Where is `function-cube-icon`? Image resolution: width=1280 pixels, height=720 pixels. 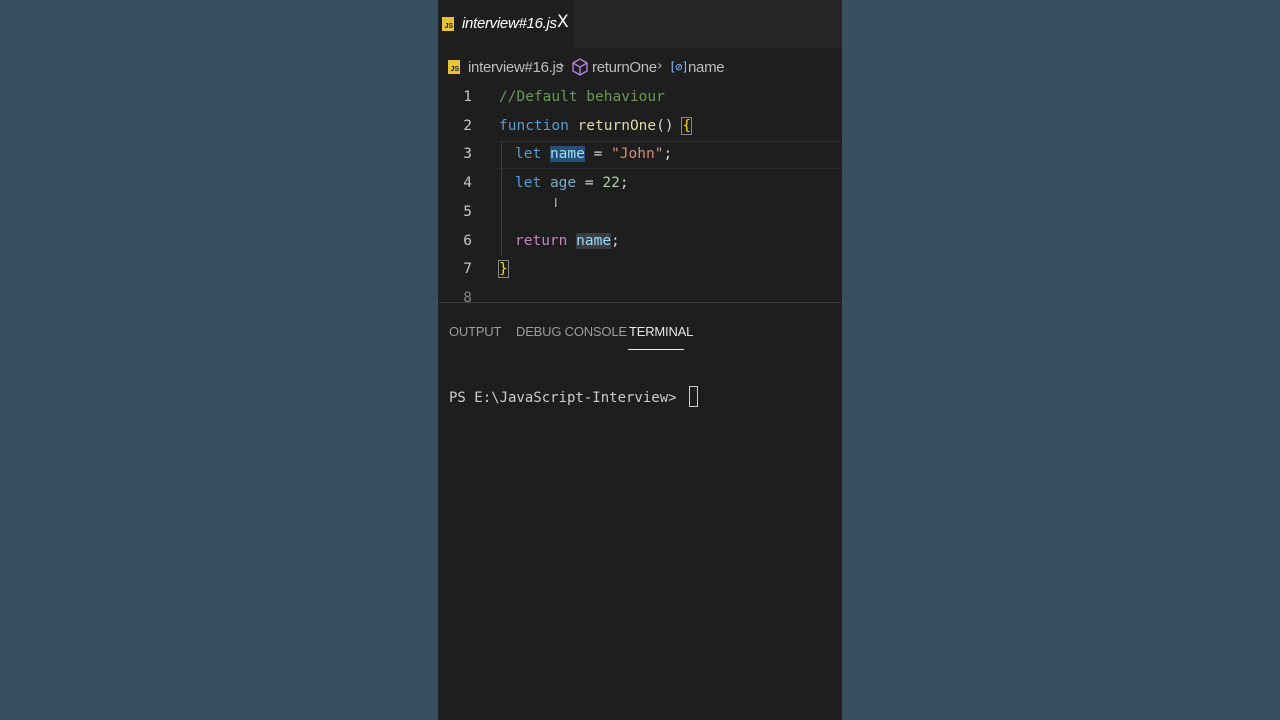 function-cube-icon is located at coordinates (580, 67).